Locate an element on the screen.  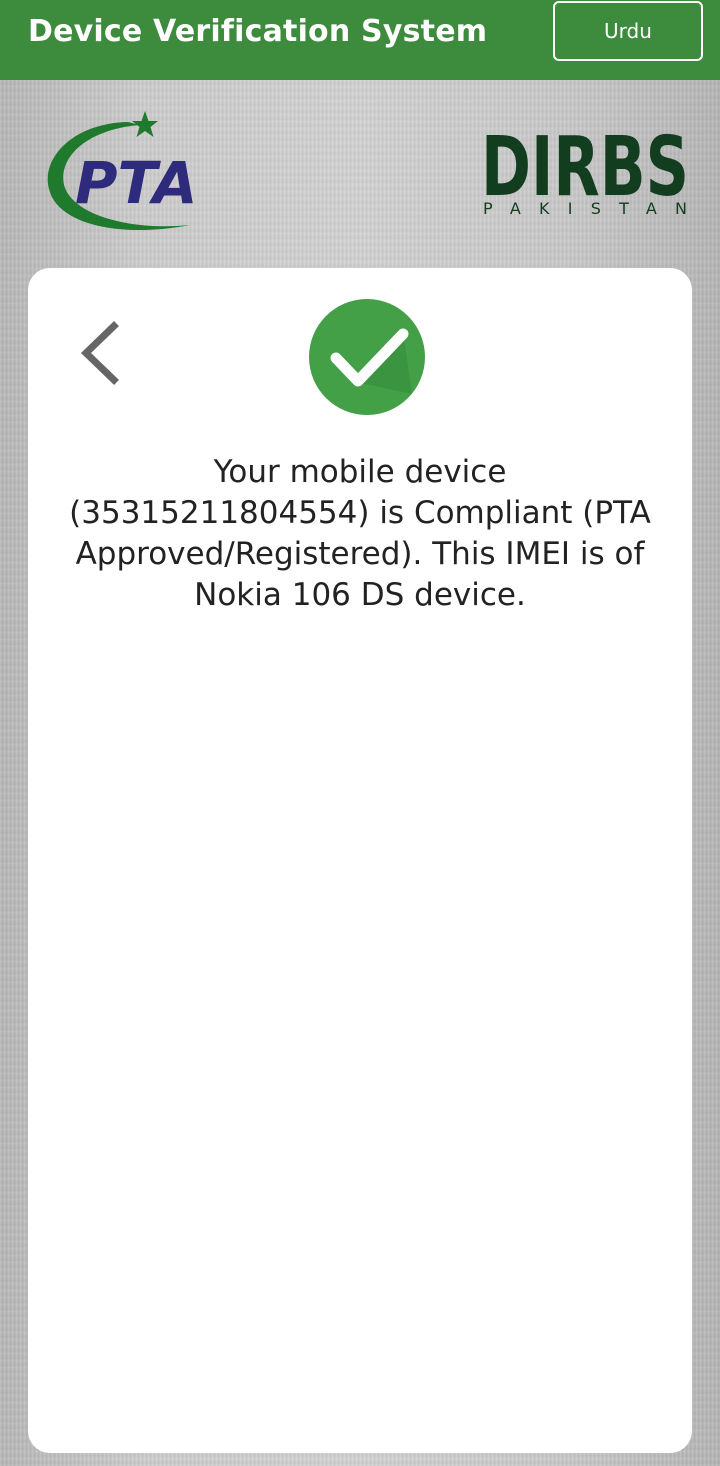
back-button is located at coordinates (101, 355).